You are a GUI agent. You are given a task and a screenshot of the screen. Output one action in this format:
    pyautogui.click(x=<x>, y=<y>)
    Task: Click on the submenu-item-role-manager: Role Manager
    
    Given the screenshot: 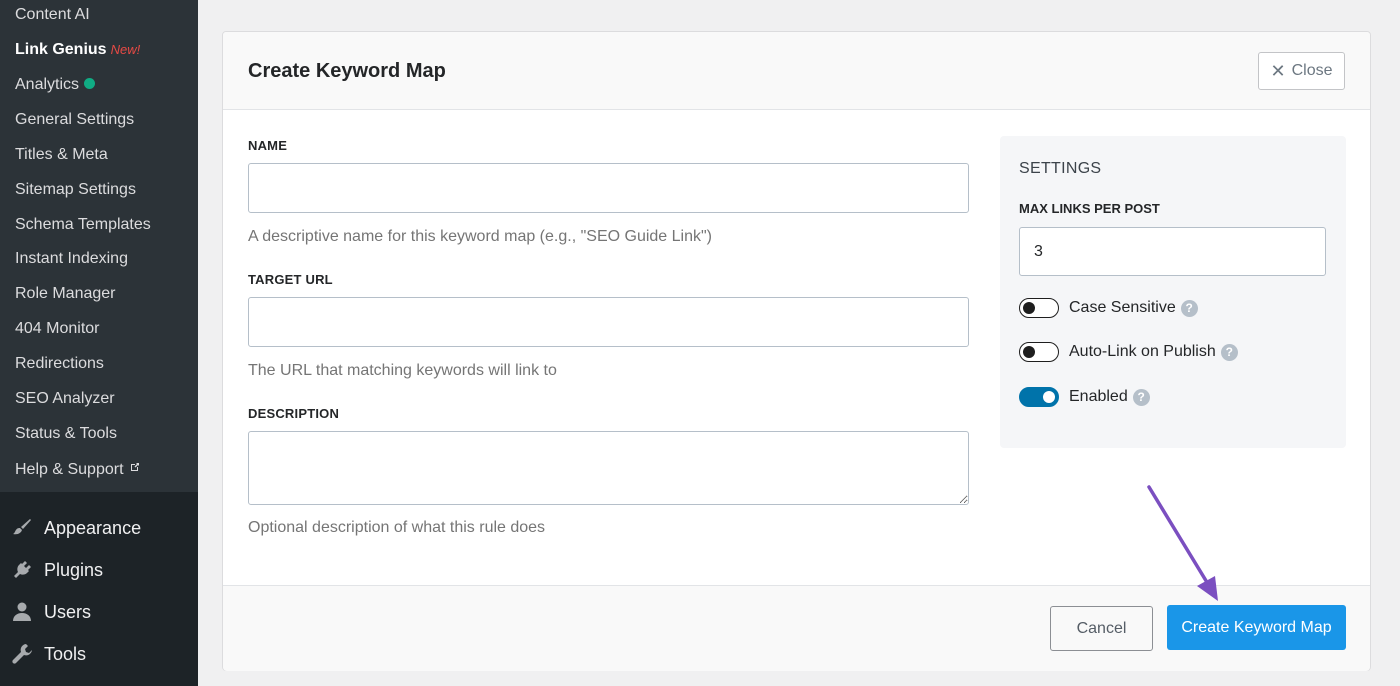 What is the action you would take?
    pyautogui.click(x=65, y=294)
    